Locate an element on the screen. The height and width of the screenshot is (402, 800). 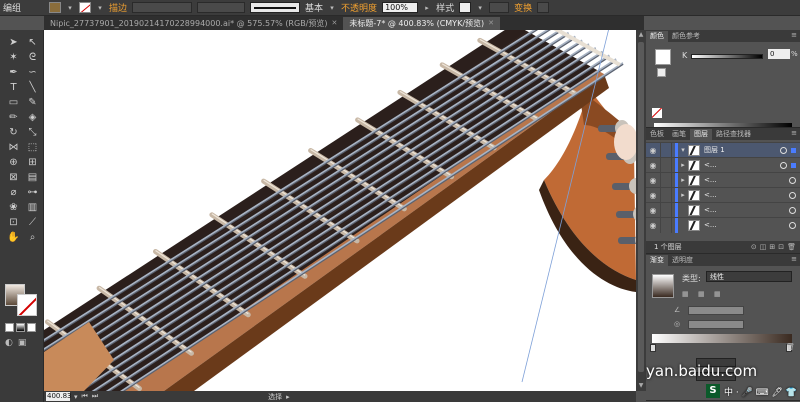
gradient-preview-swatch is located at coordinates (663, 286).